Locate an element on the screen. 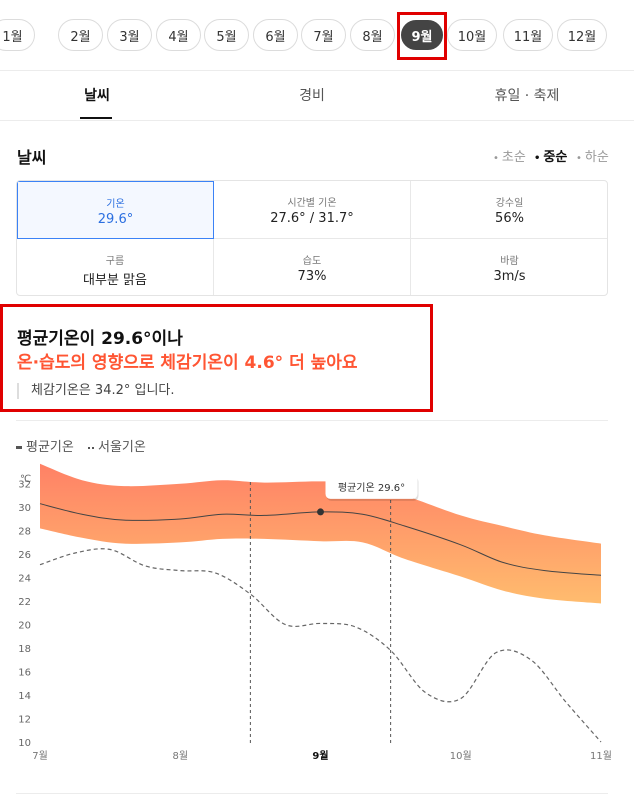 Image resolution: width=634 pixels, height=795 pixels. month-pill: 6월 is located at coordinates (275, 35).